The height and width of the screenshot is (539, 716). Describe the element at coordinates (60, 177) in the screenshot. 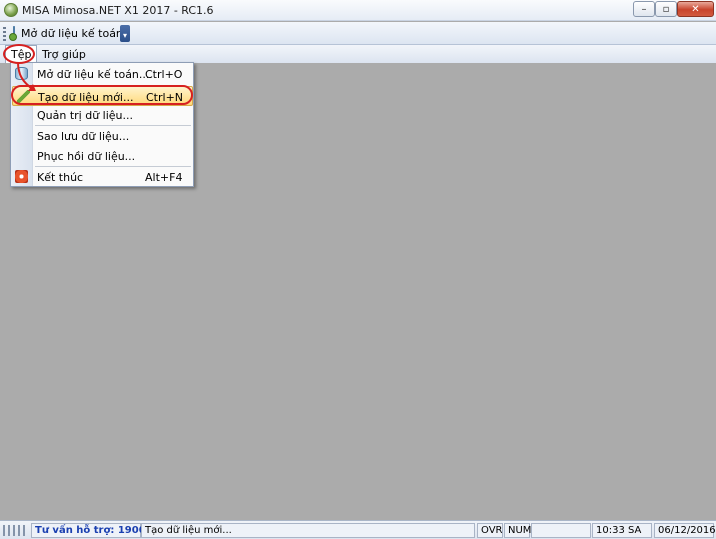

I see `menu-item-label: Kết thúc` at that location.